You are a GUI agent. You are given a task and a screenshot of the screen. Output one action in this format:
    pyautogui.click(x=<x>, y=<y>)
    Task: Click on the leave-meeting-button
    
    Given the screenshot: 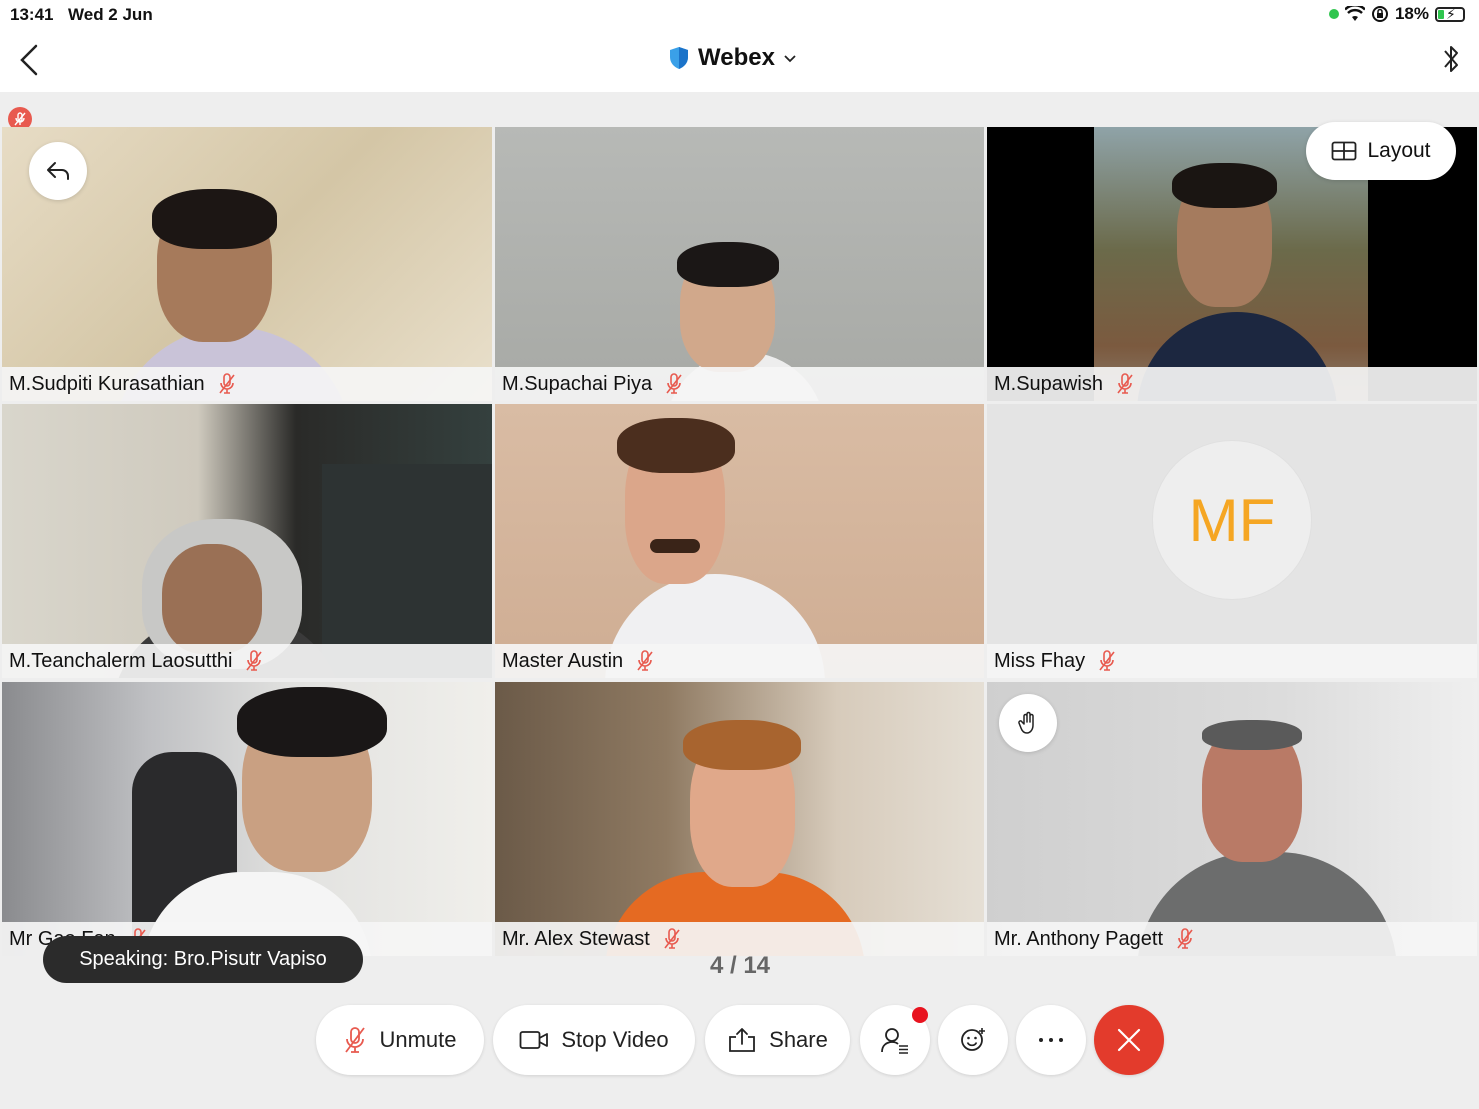 What is the action you would take?
    pyautogui.click(x=1129, y=1040)
    